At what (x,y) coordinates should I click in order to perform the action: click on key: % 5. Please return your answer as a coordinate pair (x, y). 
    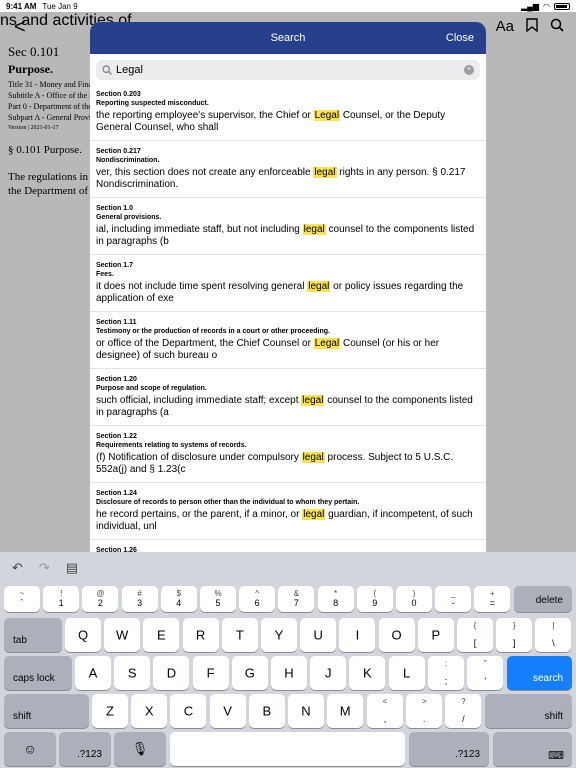
    Looking at the image, I should click on (218, 599).